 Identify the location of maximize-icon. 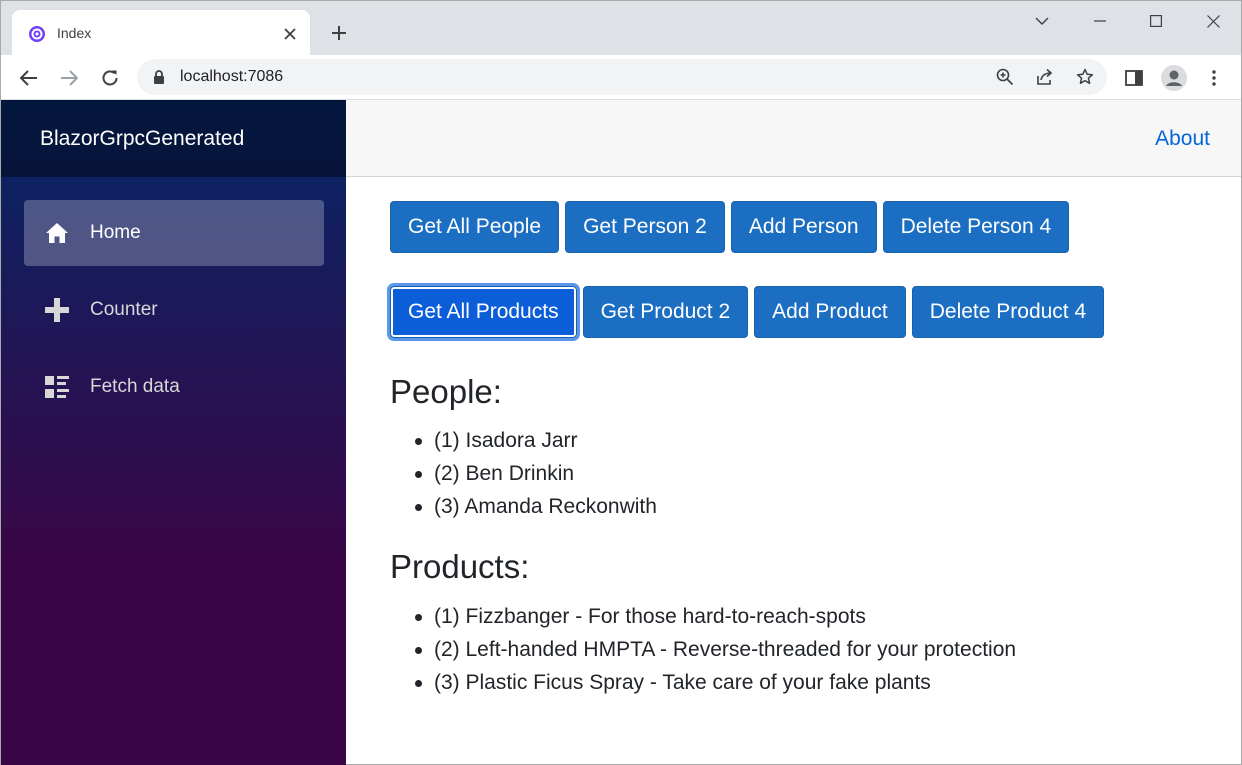
(1156, 21).